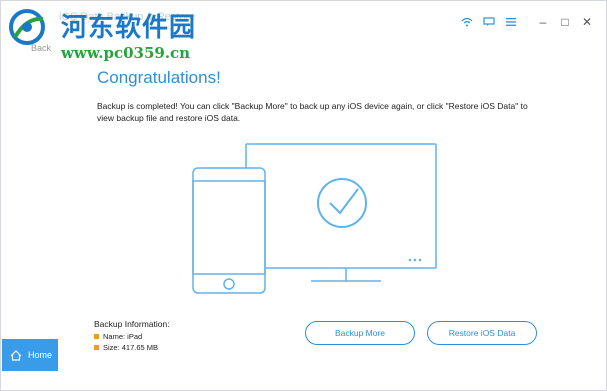 Image resolution: width=607 pixels, height=391 pixels. What do you see at coordinates (40, 355) in the screenshot?
I see `home-label: Home` at bounding box center [40, 355].